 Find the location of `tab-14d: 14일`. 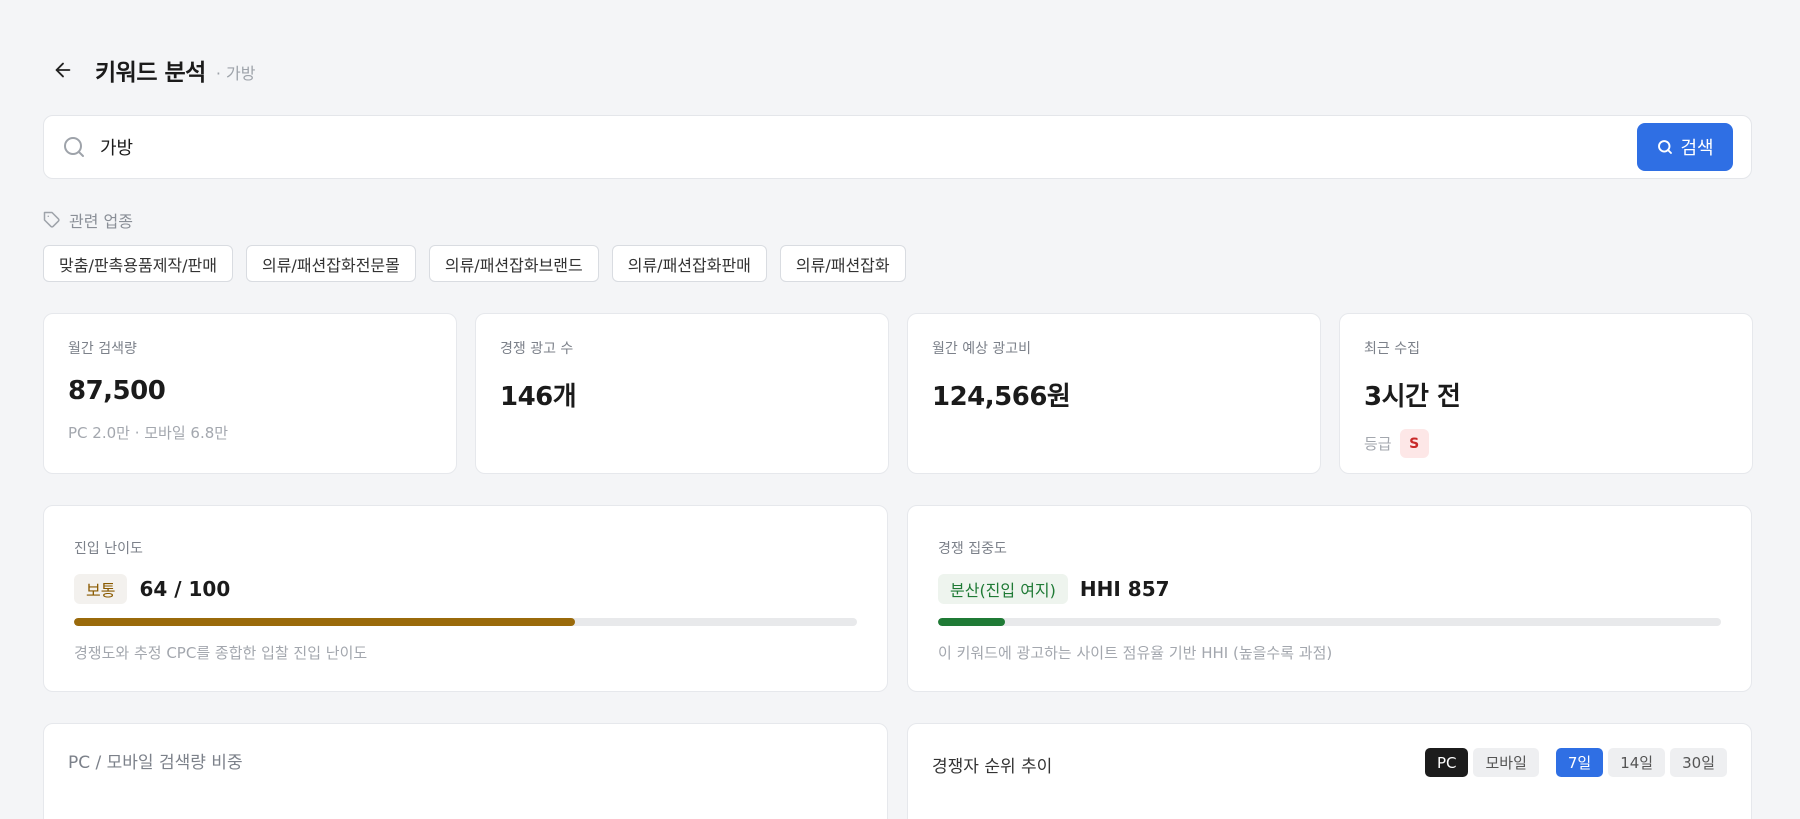

tab-14d: 14일 is located at coordinates (1637, 762).